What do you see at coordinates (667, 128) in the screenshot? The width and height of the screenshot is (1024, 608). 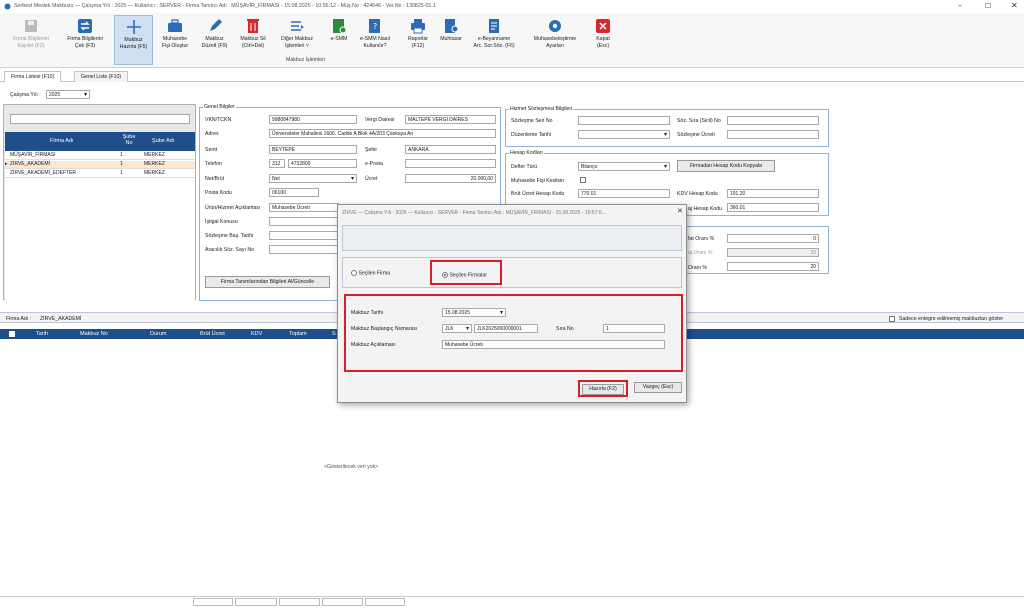 I see `contract-group` at bounding box center [667, 128].